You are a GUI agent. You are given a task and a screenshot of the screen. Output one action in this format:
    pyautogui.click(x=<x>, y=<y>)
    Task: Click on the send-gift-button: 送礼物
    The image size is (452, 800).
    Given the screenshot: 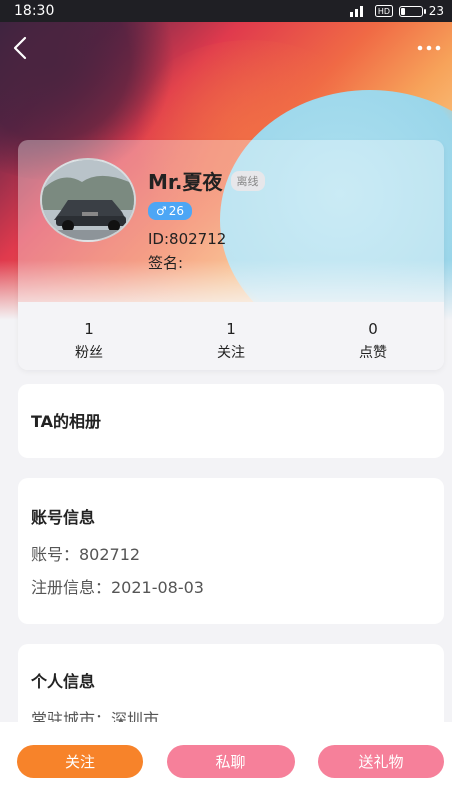 What is the action you would take?
    pyautogui.click(x=381, y=761)
    